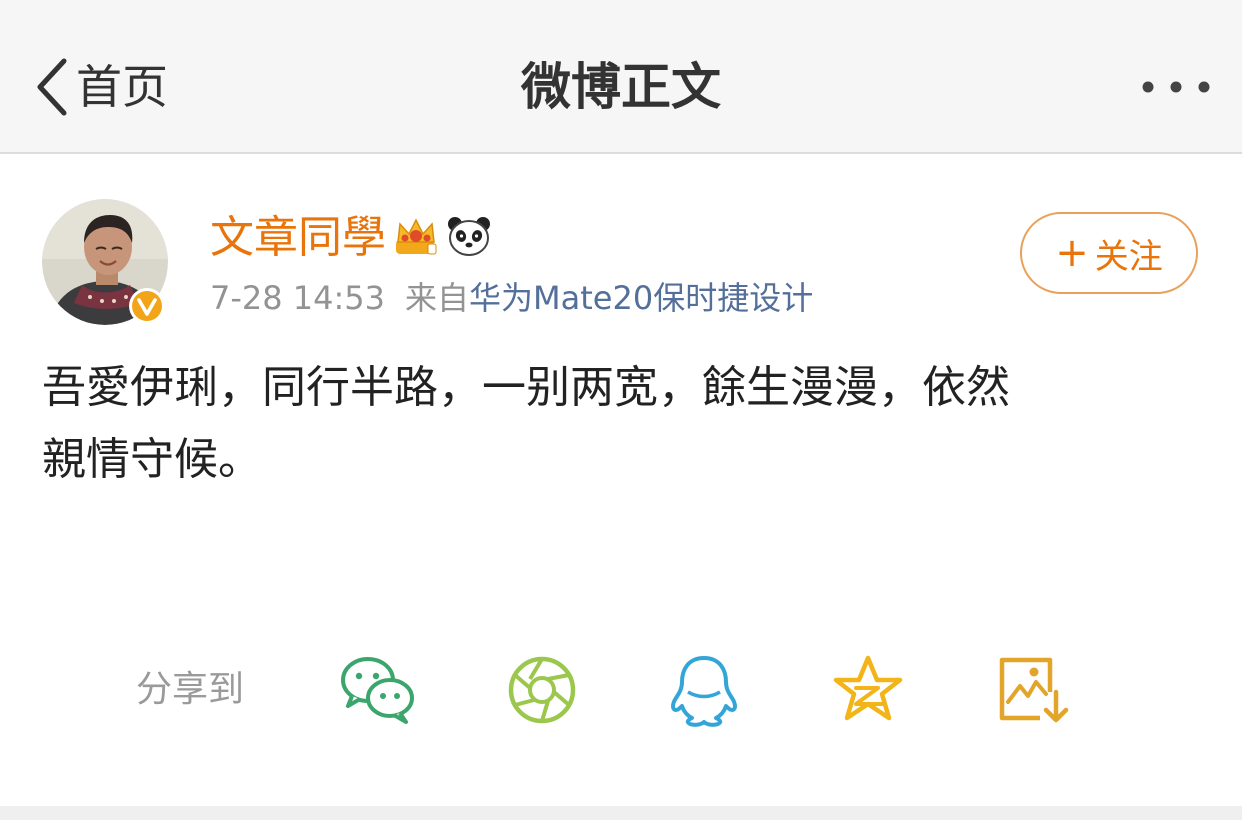 This screenshot has width=1242, height=820. I want to click on bottom-divider, so click(621, 813).